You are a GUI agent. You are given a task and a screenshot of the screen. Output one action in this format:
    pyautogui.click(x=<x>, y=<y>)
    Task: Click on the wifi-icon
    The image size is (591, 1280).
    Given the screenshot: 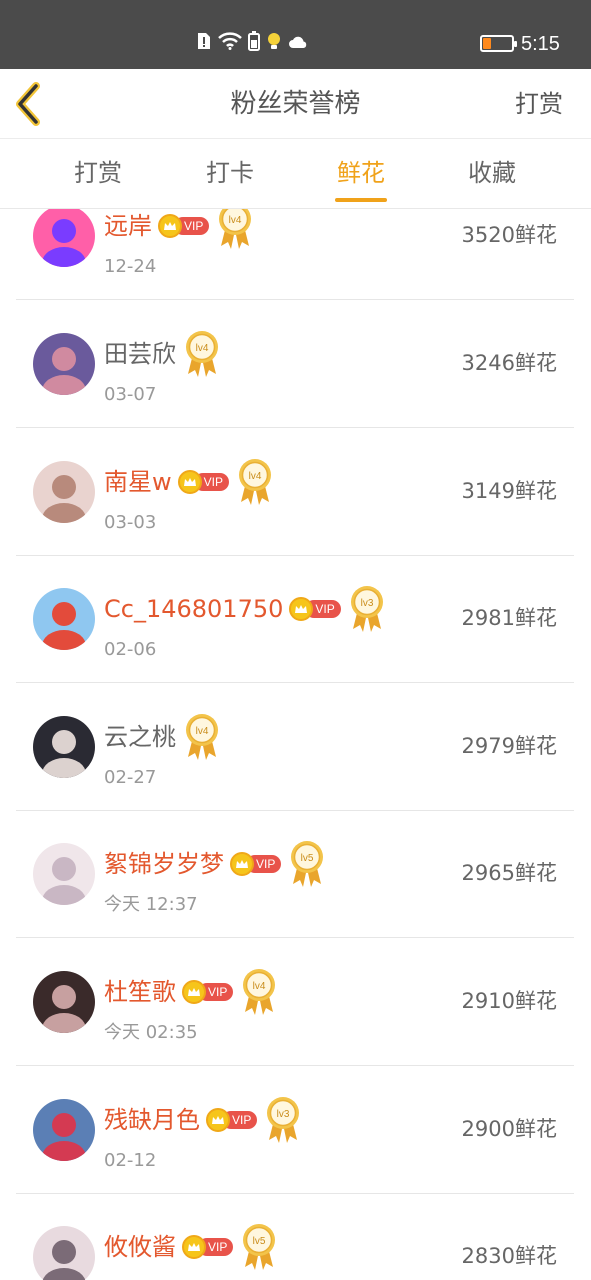 What is the action you would take?
    pyautogui.click(x=230, y=44)
    